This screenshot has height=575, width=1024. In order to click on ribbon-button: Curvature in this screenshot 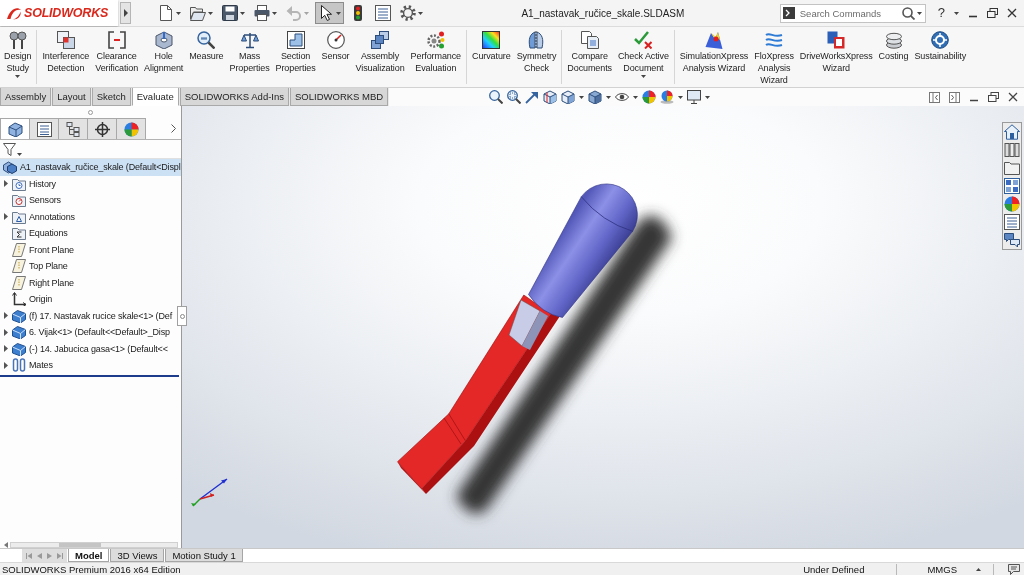, I will do `click(491, 46)`.